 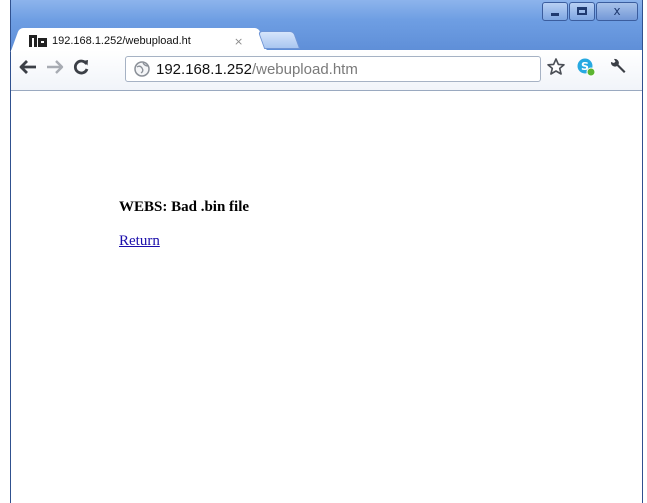 I want to click on reload-button, so click(x=81, y=69).